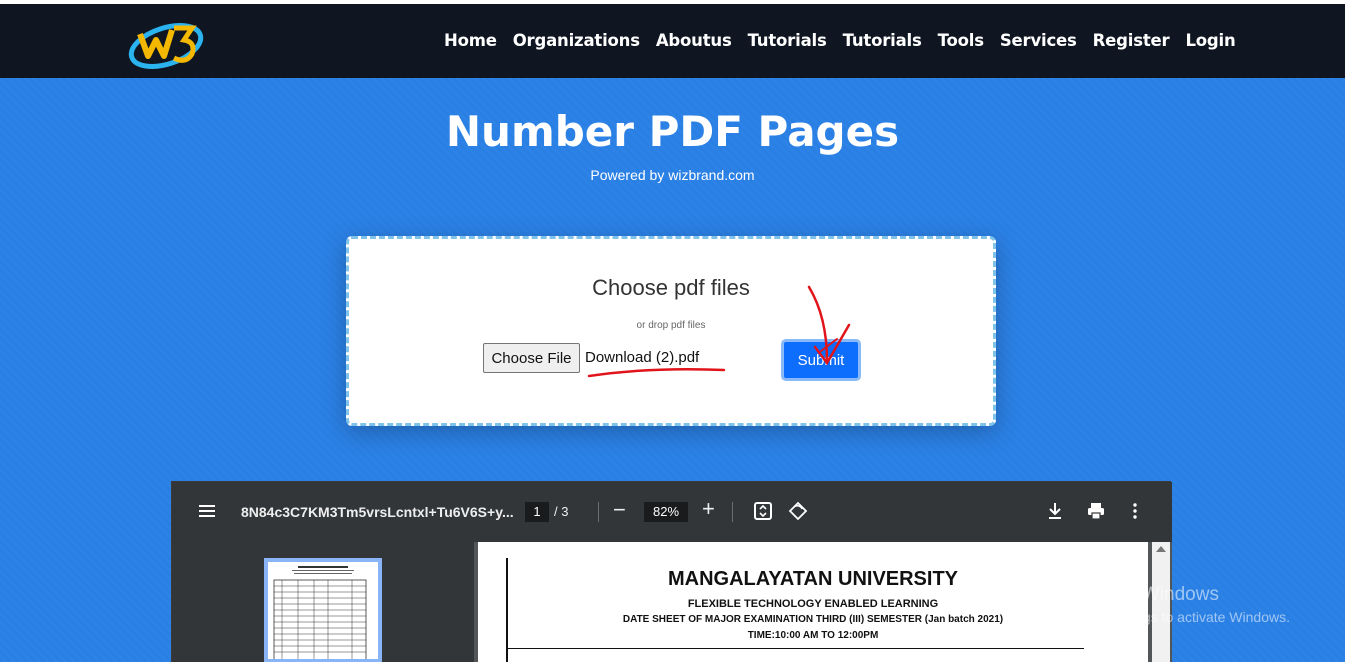 This screenshot has width=1345, height=662. I want to click on thumbnail-sidebar, so click(323, 602).